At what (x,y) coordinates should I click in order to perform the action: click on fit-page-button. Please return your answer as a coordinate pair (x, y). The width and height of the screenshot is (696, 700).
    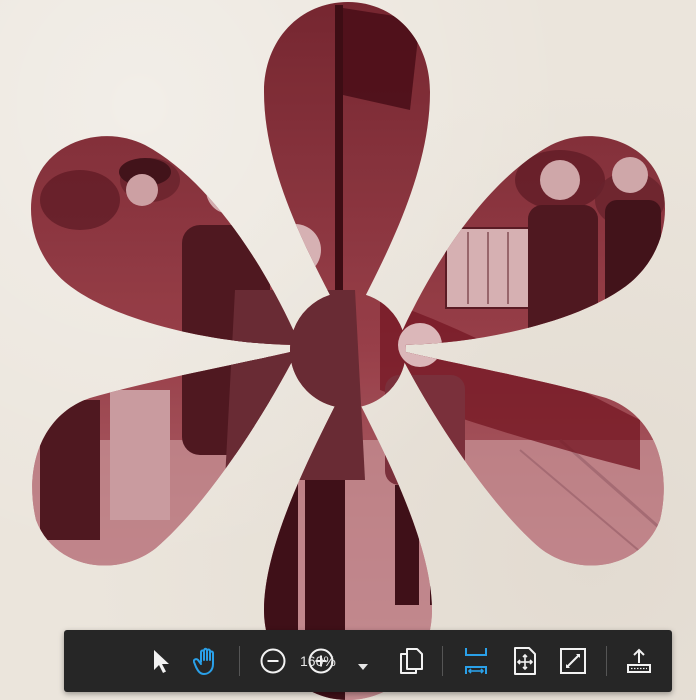
    Looking at the image, I should click on (525, 661).